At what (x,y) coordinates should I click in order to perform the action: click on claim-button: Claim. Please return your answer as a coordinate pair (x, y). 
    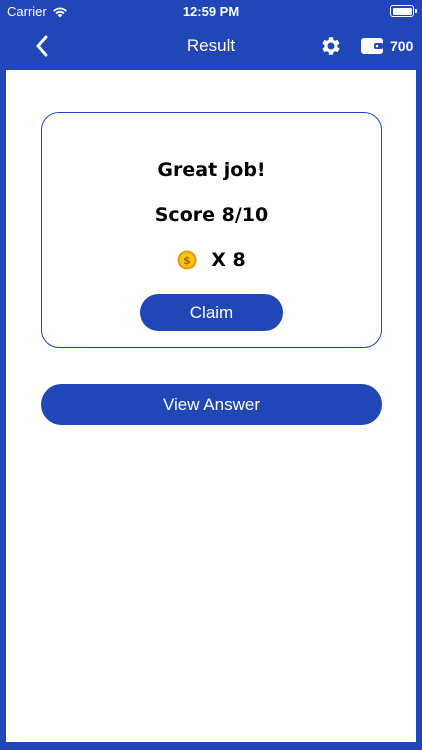
    Looking at the image, I should click on (211, 312).